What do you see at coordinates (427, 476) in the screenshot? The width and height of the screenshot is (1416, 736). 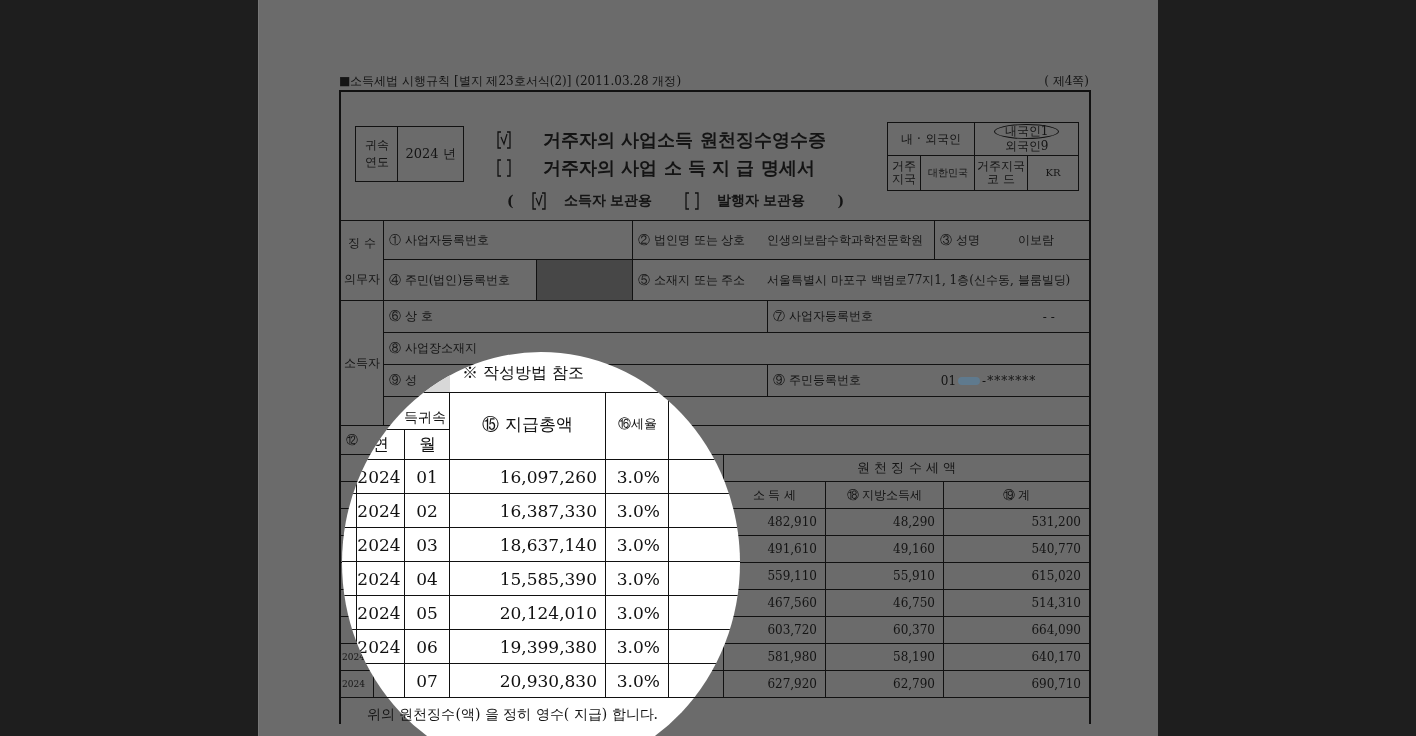 I see `table-cell: 01` at bounding box center [427, 476].